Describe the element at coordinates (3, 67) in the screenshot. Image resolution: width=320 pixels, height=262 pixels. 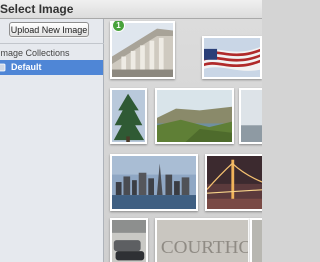
I see `collection-icon` at that location.